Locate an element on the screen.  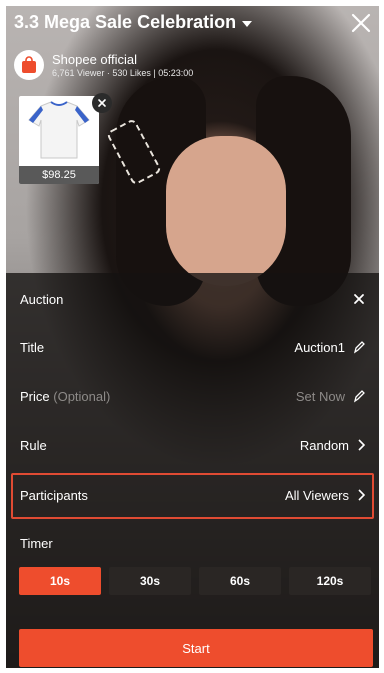
auction-price-row: Price (Optional) Set Now is located at coordinates (192, 396).